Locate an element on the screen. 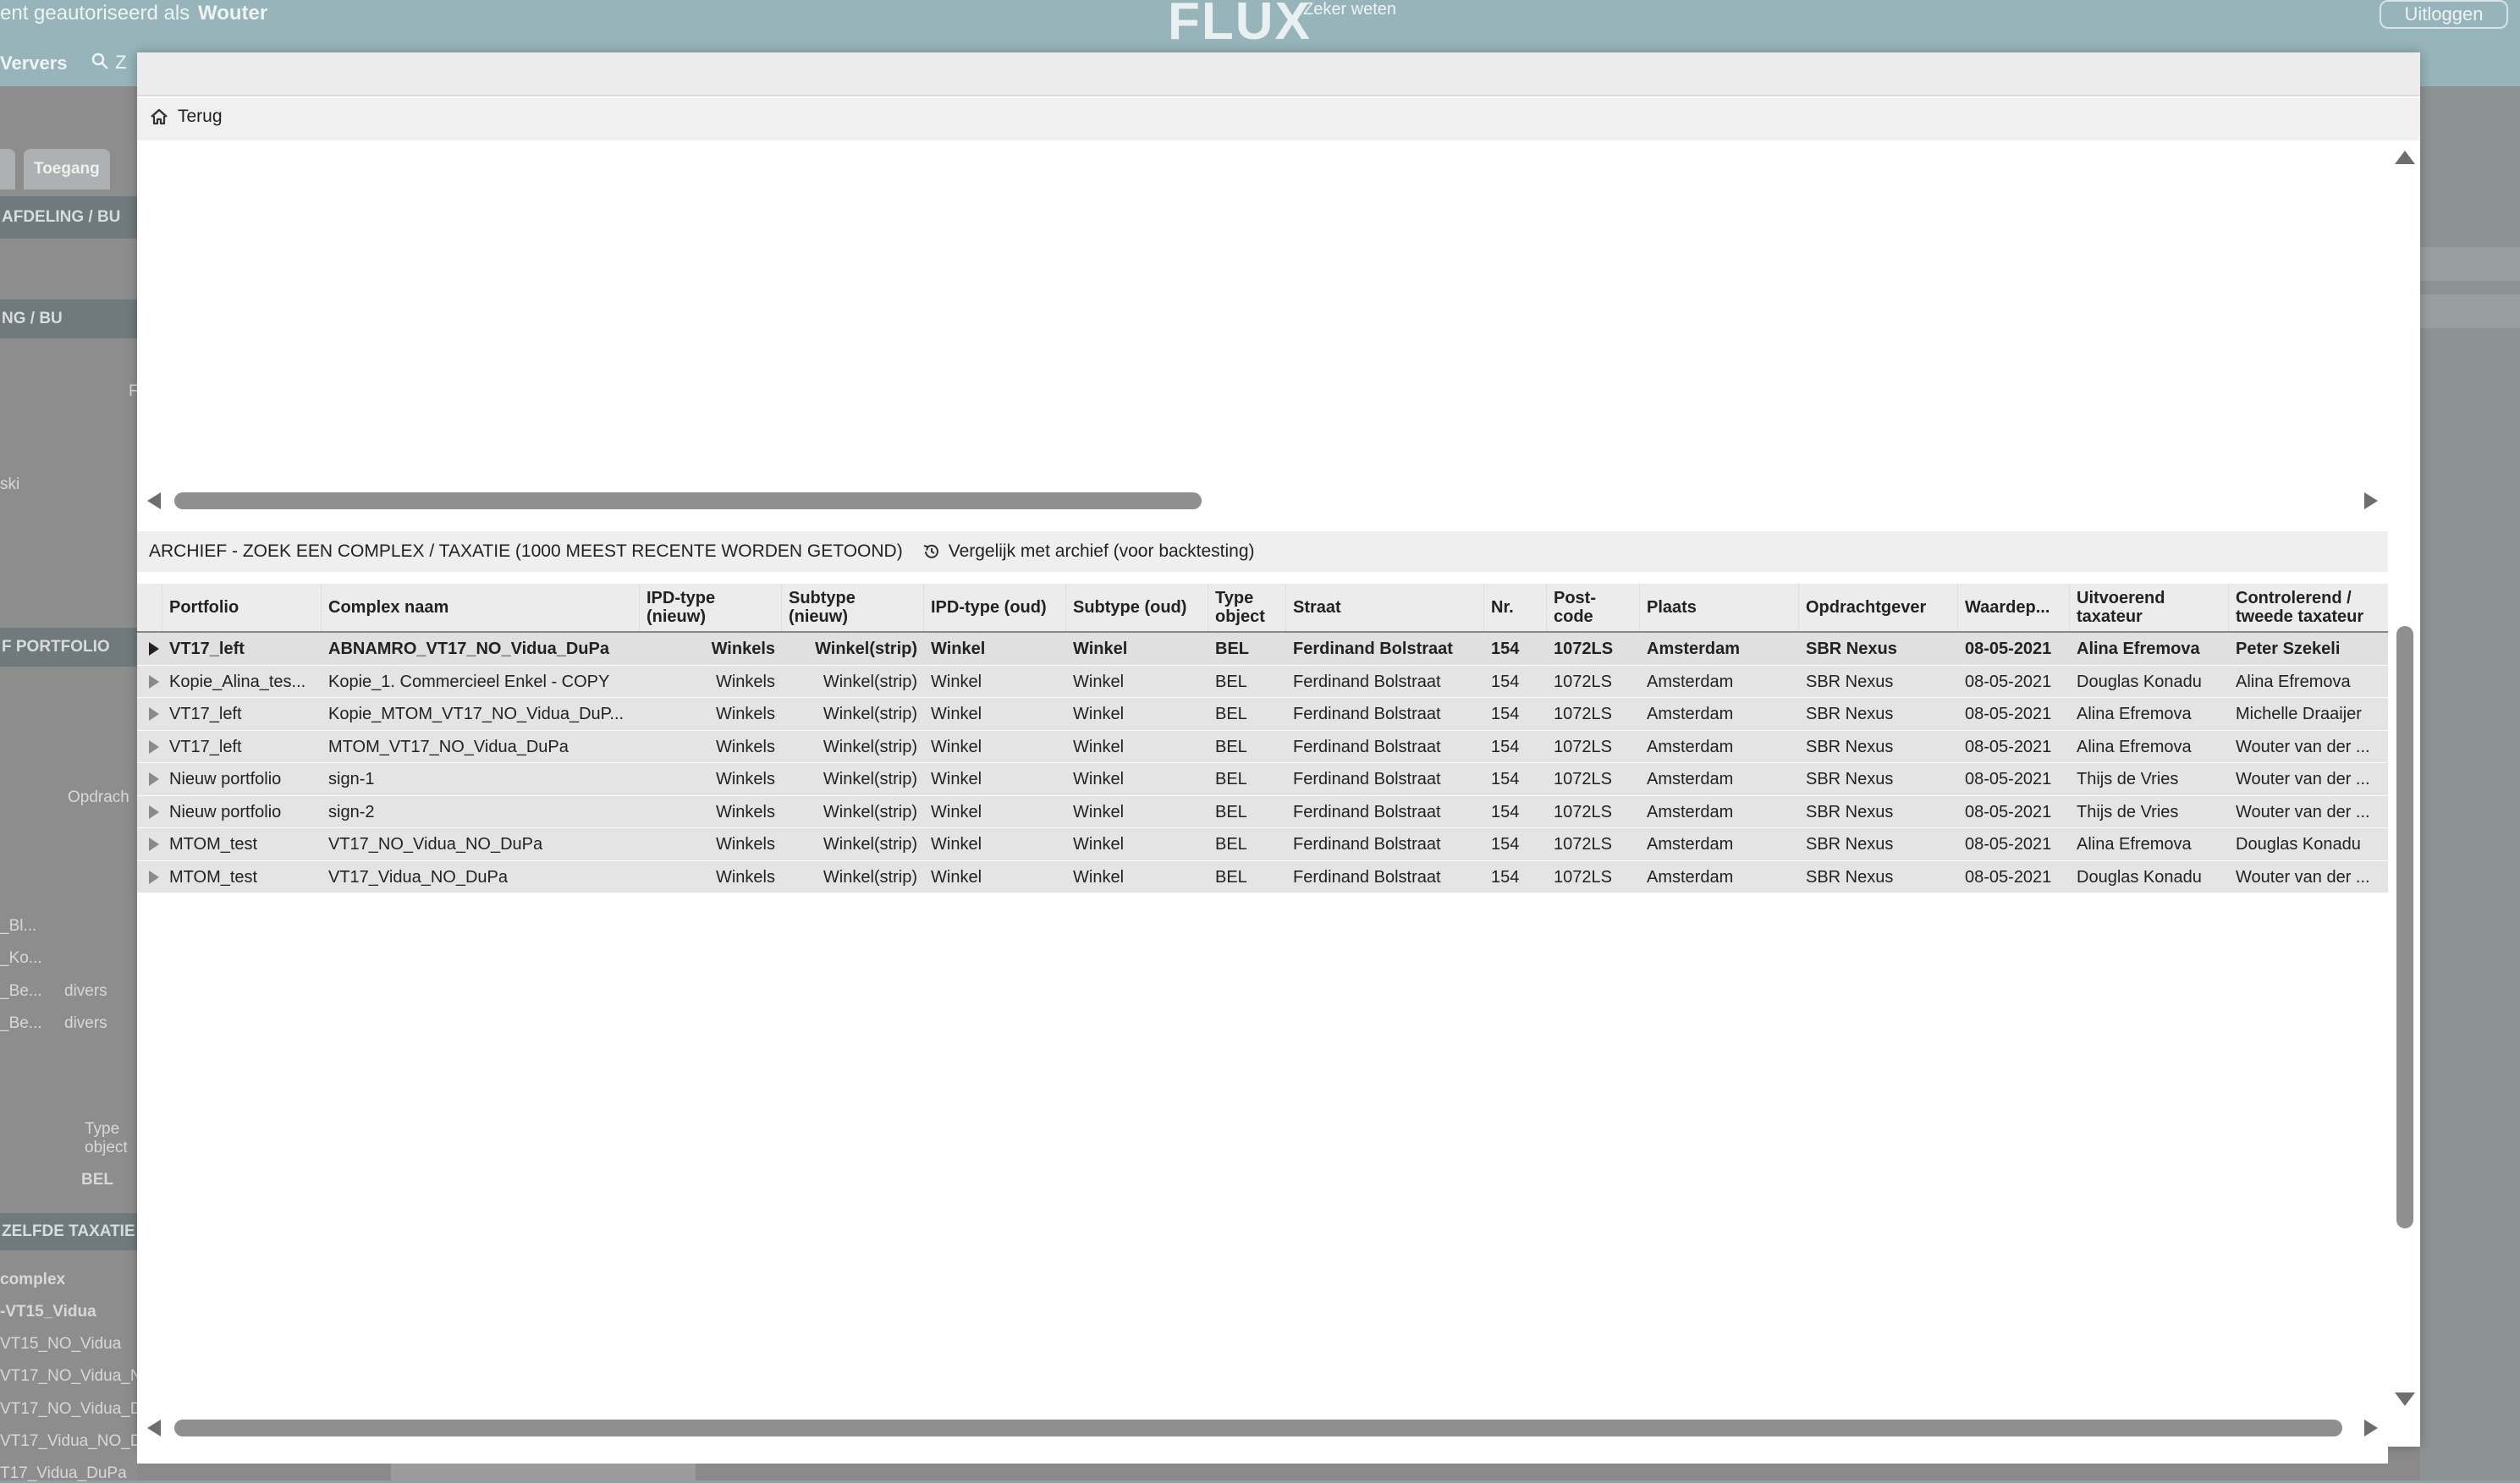 The image size is (2520, 1483). col-header-straat: Straat is located at coordinates (1385, 607).